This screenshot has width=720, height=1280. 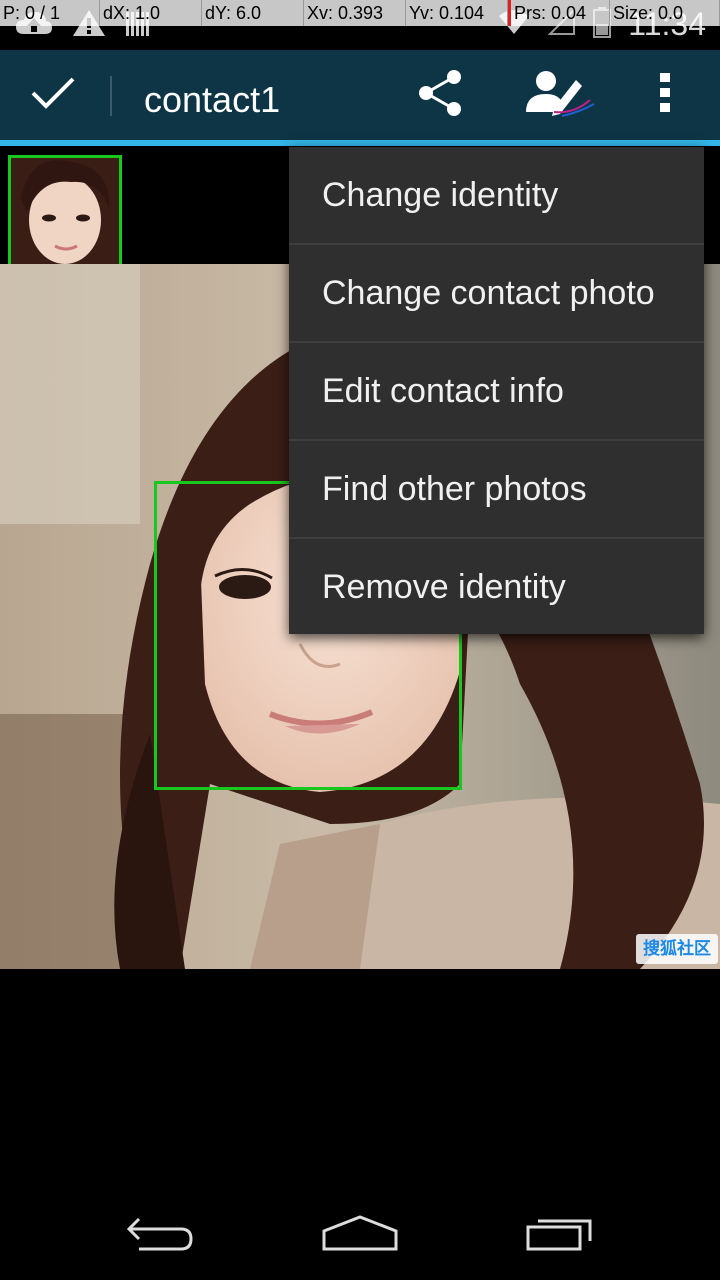 What do you see at coordinates (65, 211) in the screenshot?
I see `face-thumbnail` at bounding box center [65, 211].